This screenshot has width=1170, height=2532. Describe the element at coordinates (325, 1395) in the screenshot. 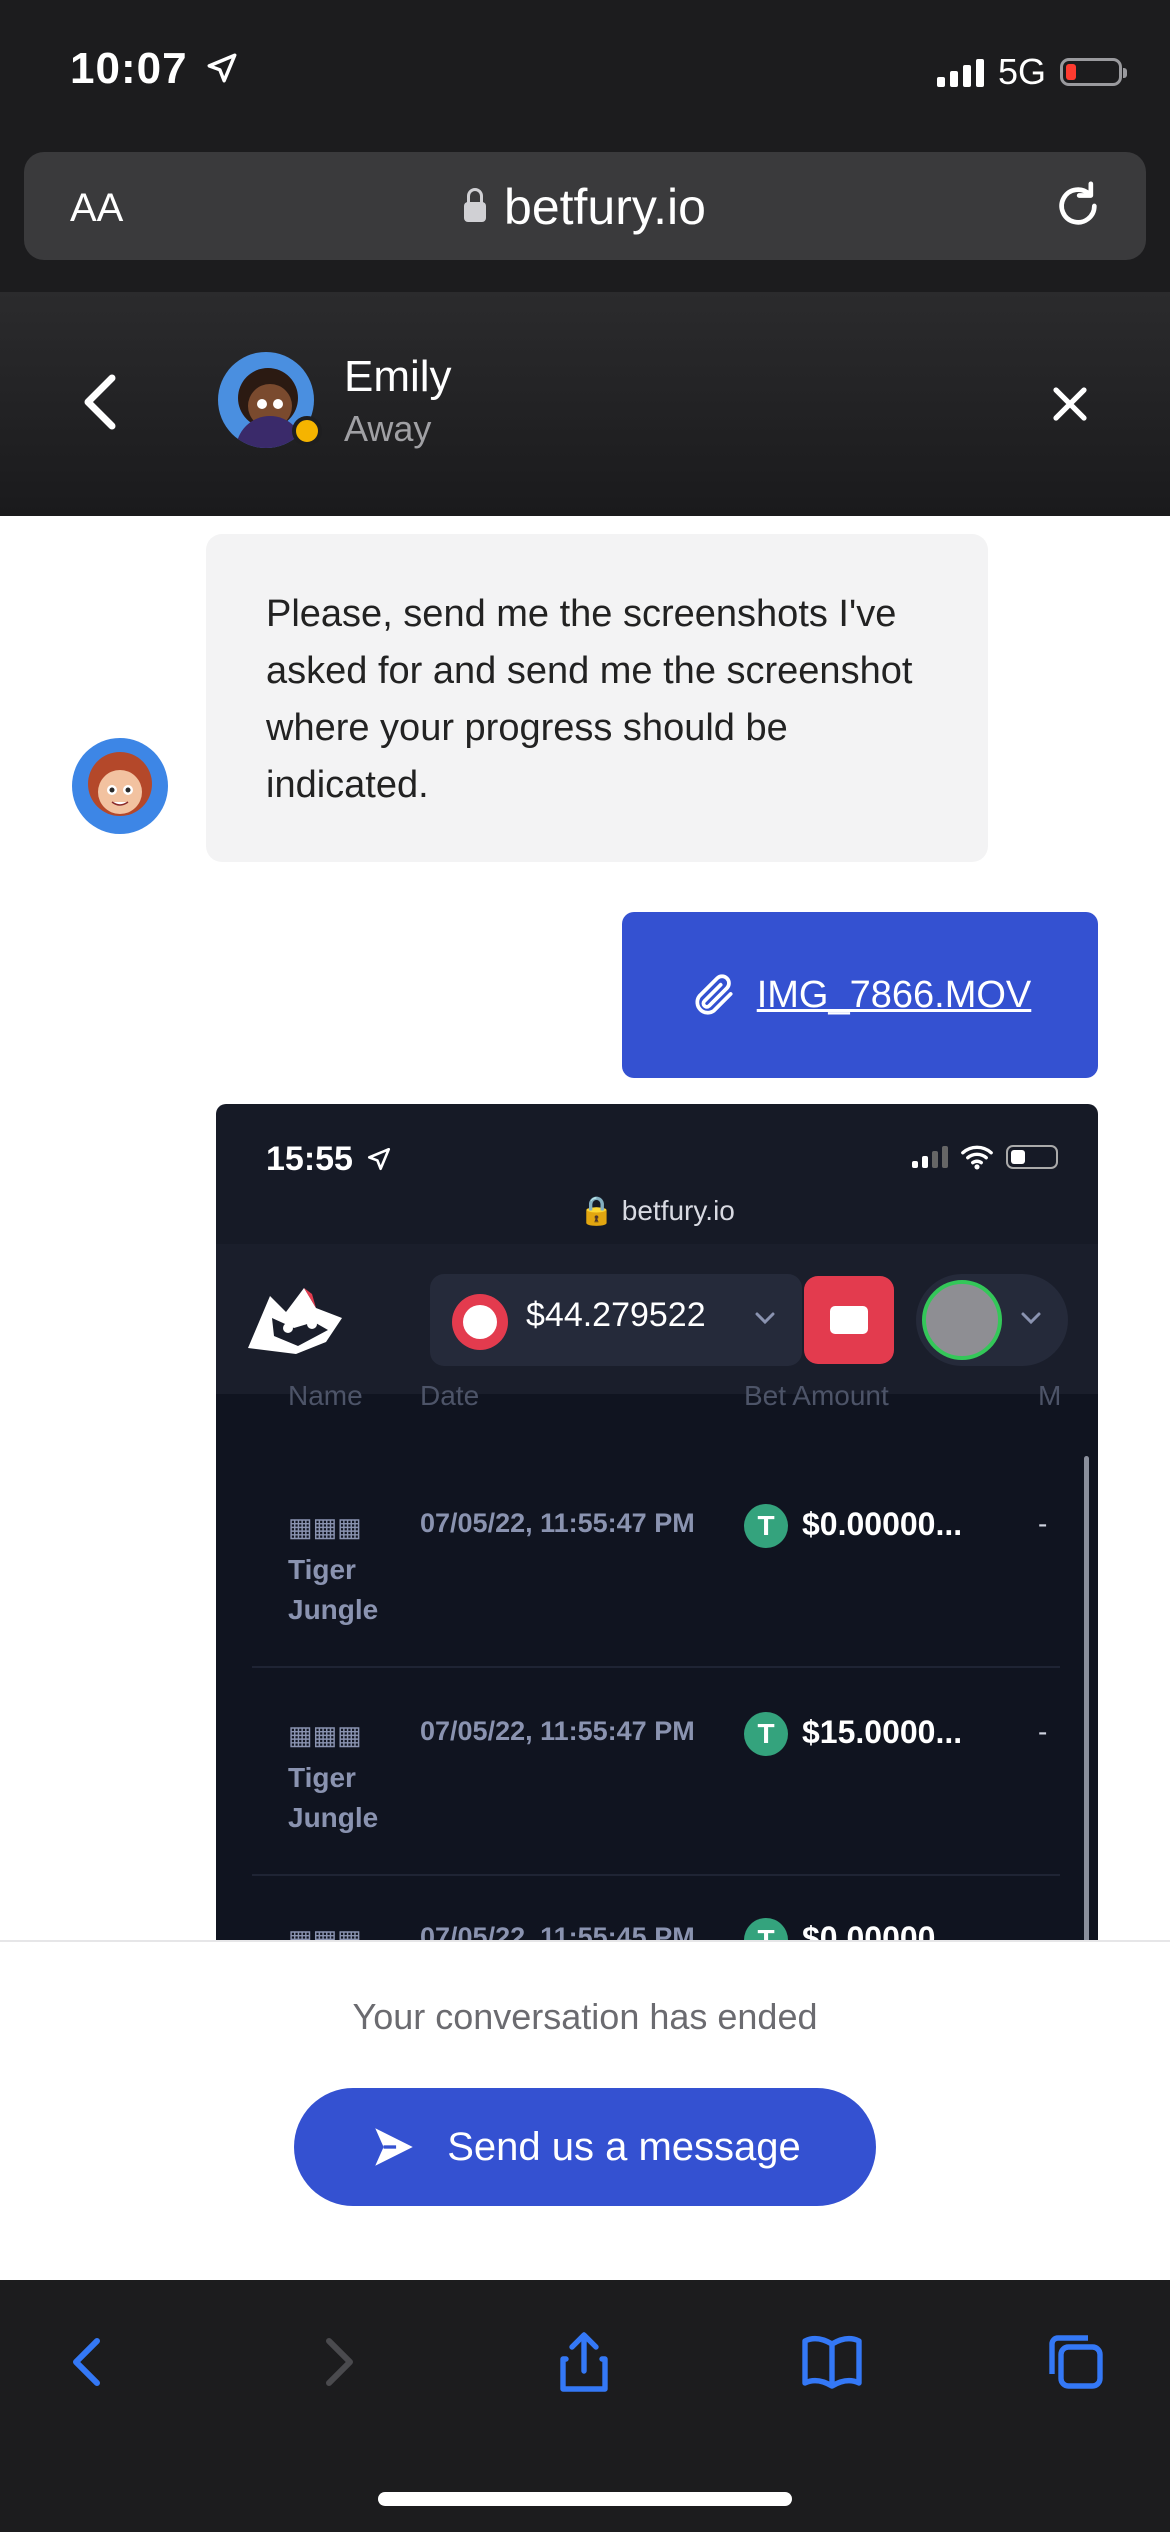

I see `column-header-name: Name` at that location.